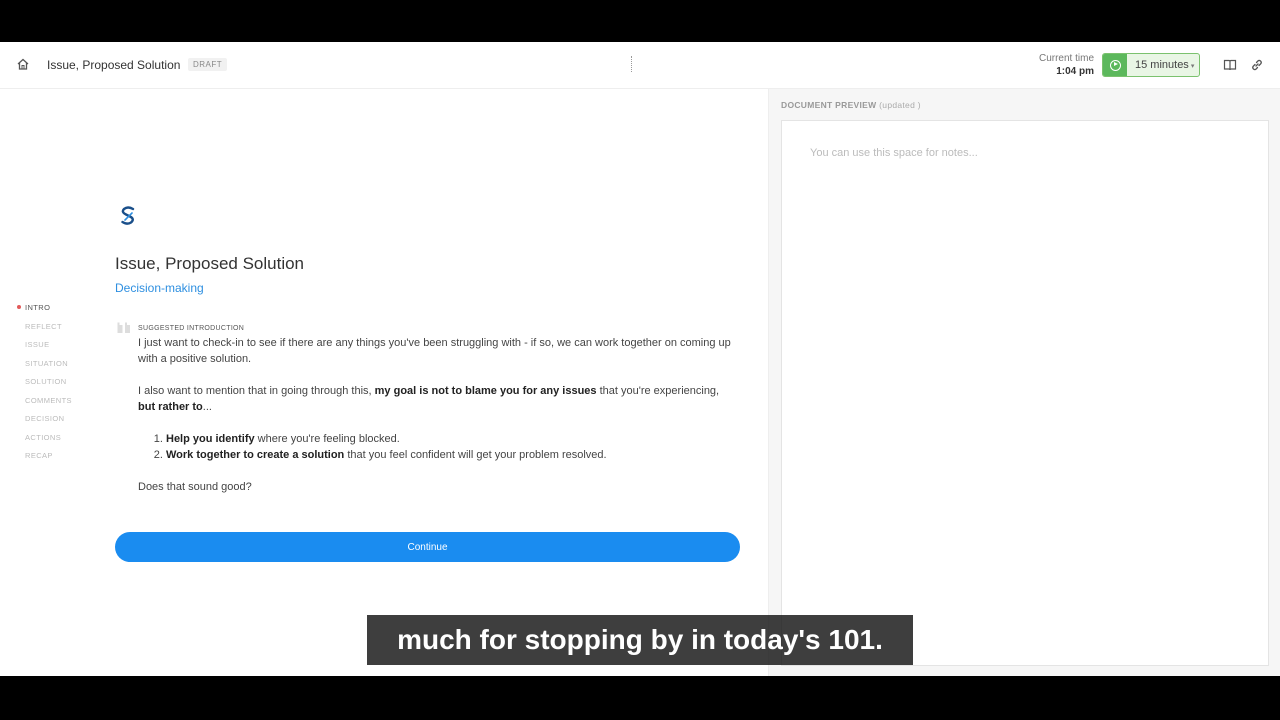  I want to click on step-comments: COMMENTS, so click(57, 405).